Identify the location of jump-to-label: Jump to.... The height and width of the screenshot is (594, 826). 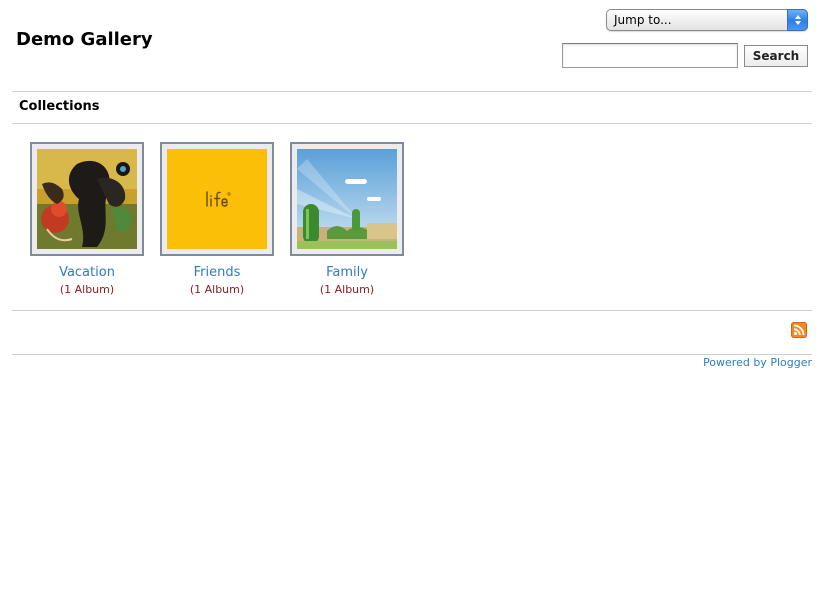
(643, 20).